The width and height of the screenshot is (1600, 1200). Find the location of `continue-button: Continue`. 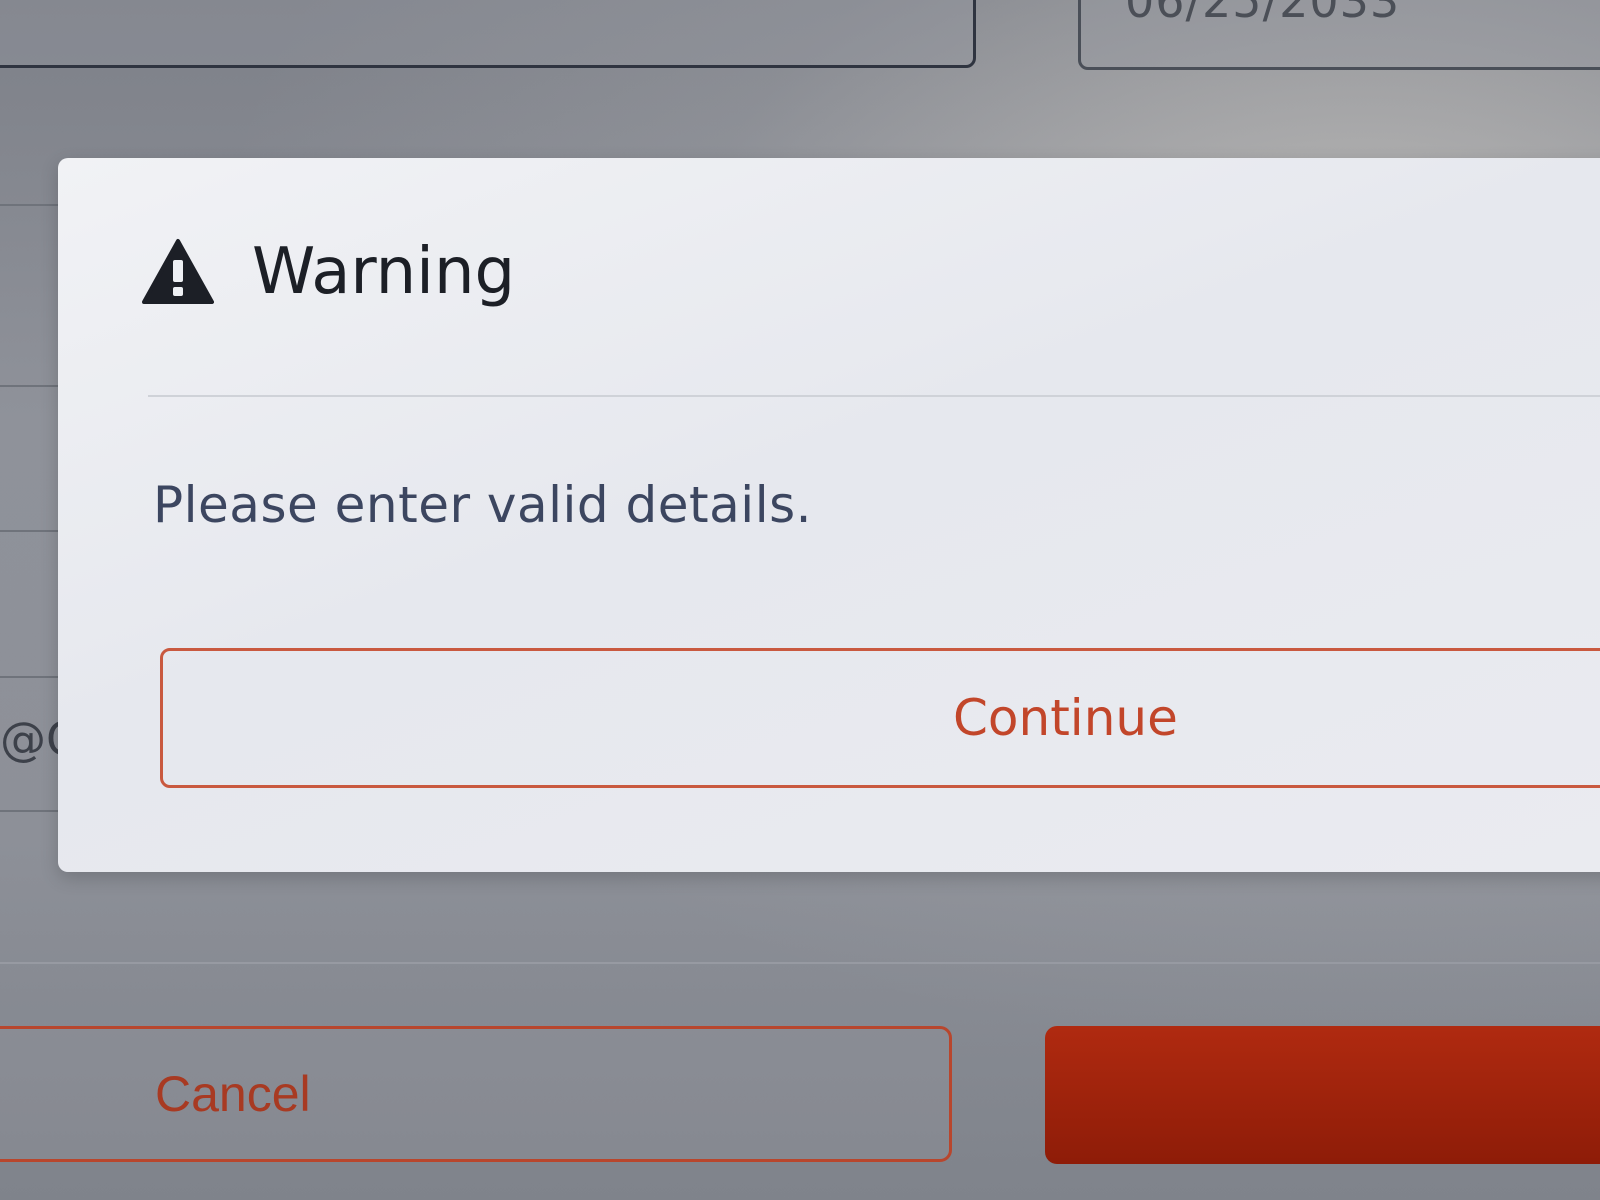

continue-button: Continue is located at coordinates (880, 718).